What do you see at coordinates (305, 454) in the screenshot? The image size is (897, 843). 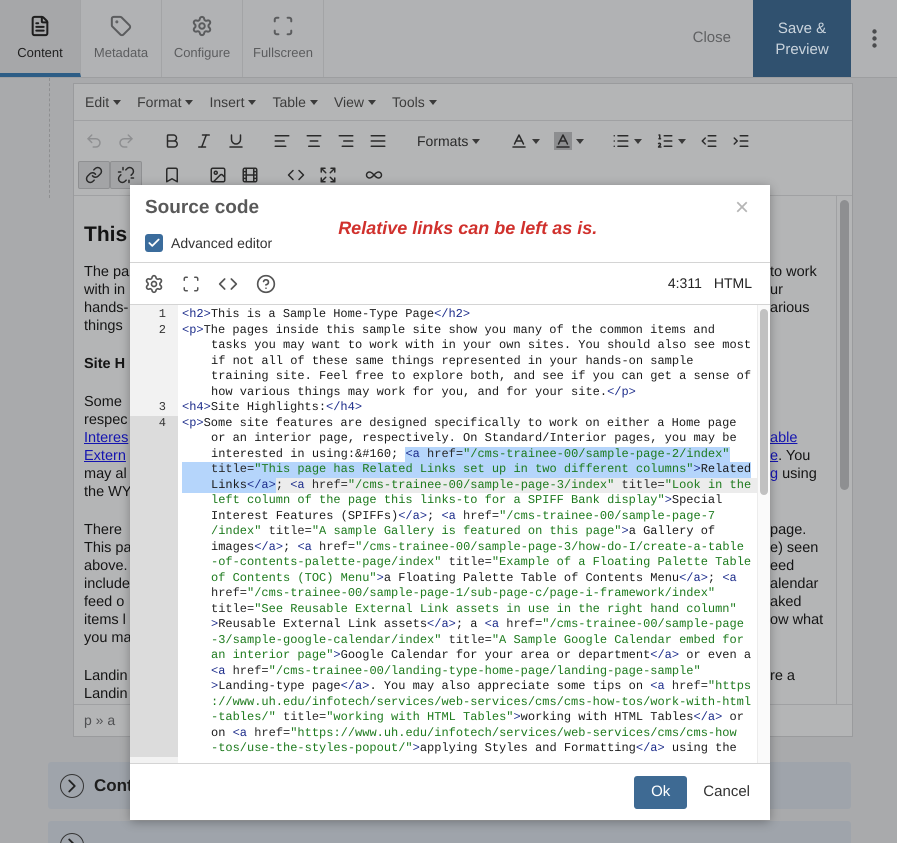 I see `code-text: interested in using:&#160;` at bounding box center [305, 454].